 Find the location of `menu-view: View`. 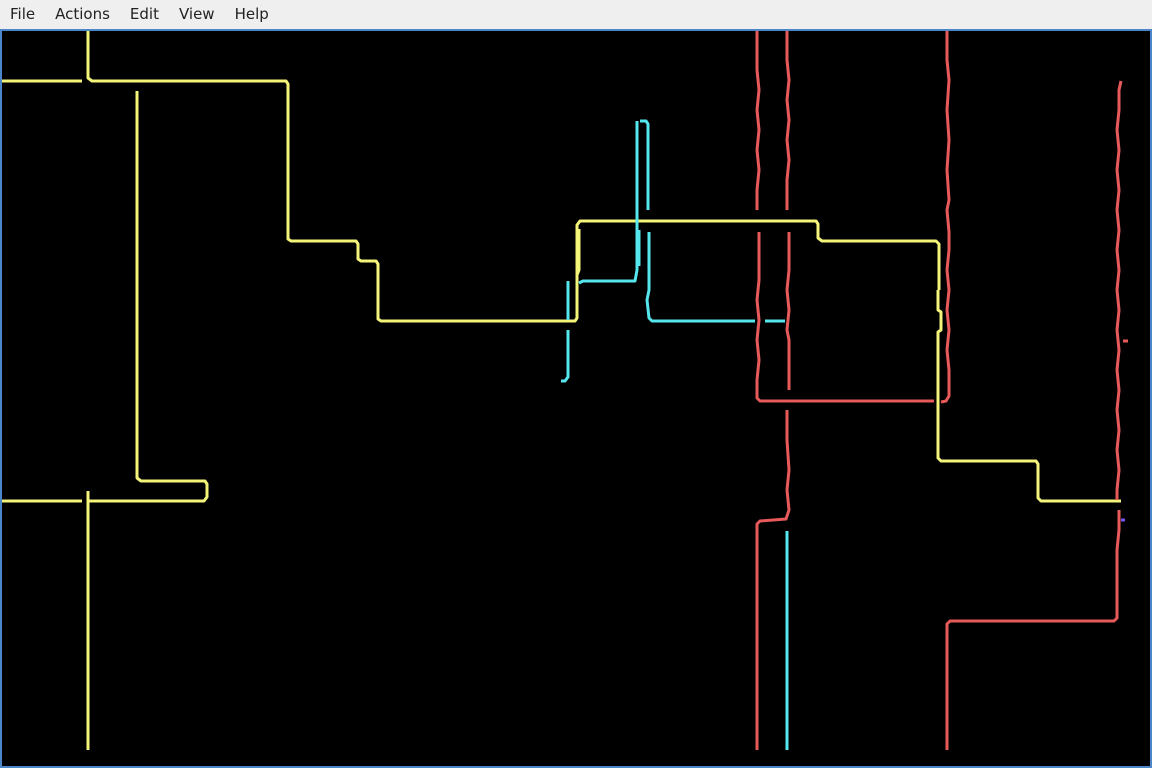

menu-view: View is located at coordinates (197, 14).